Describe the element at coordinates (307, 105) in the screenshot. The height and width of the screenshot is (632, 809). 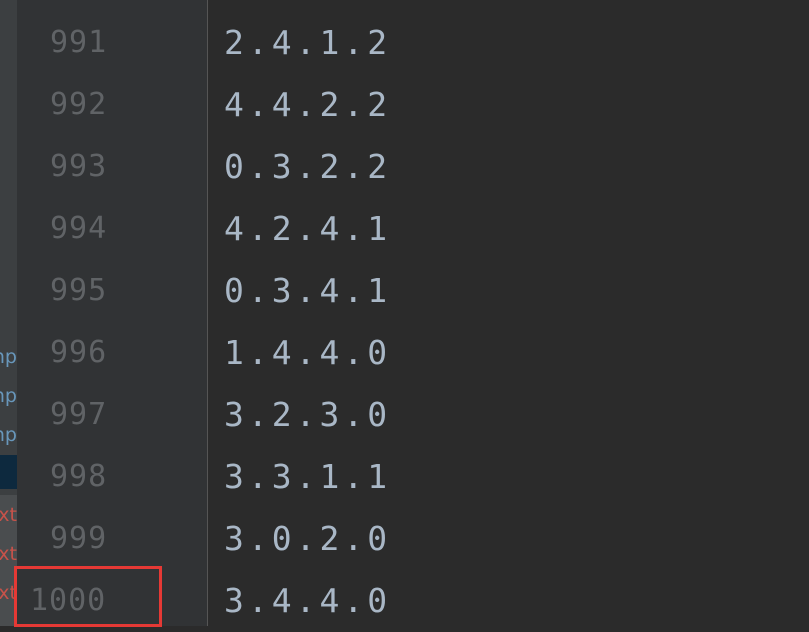
I see `code-line: 4.4.2.2` at that location.